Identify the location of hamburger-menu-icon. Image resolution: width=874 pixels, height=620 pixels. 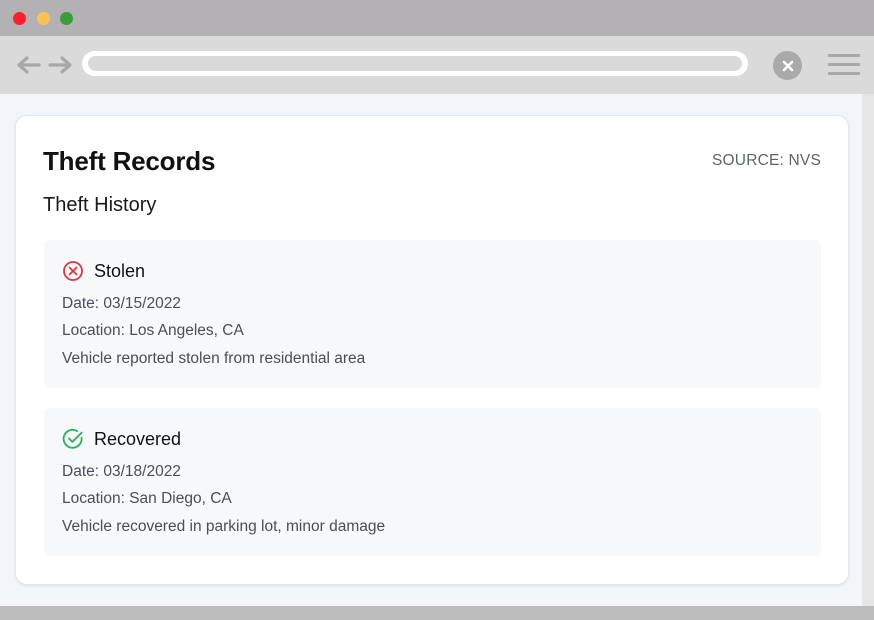
(844, 65).